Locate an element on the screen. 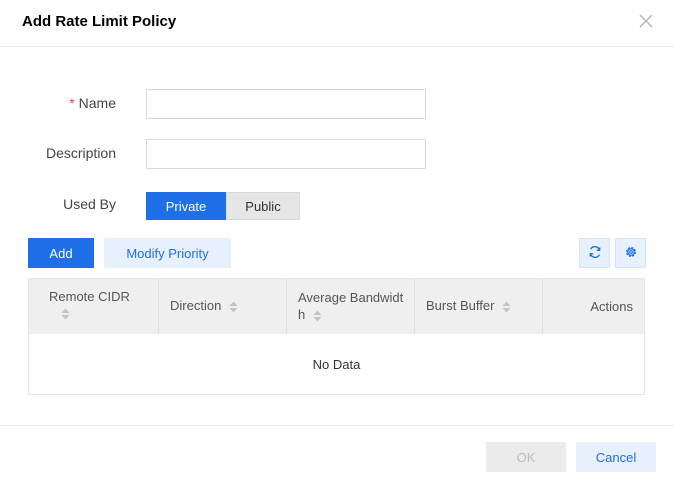  modify-priority-button: Modify Priority is located at coordinates (167, 253).